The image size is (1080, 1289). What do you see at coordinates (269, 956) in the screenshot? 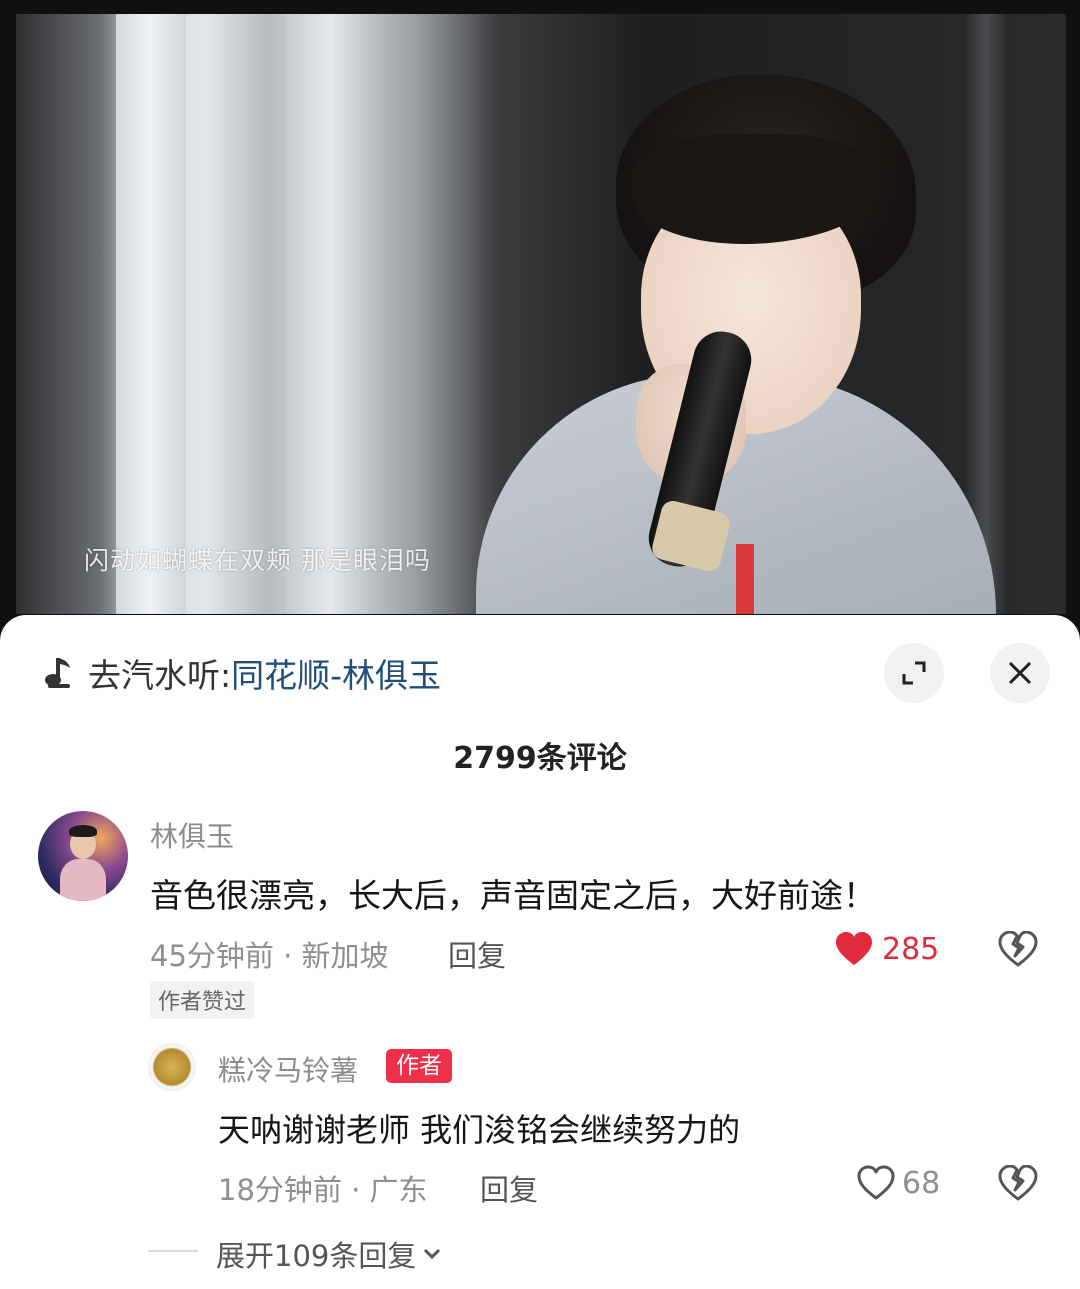
I see `comment-meta: 45分钟前 · 新加坡` at bounding box center [269, 956].